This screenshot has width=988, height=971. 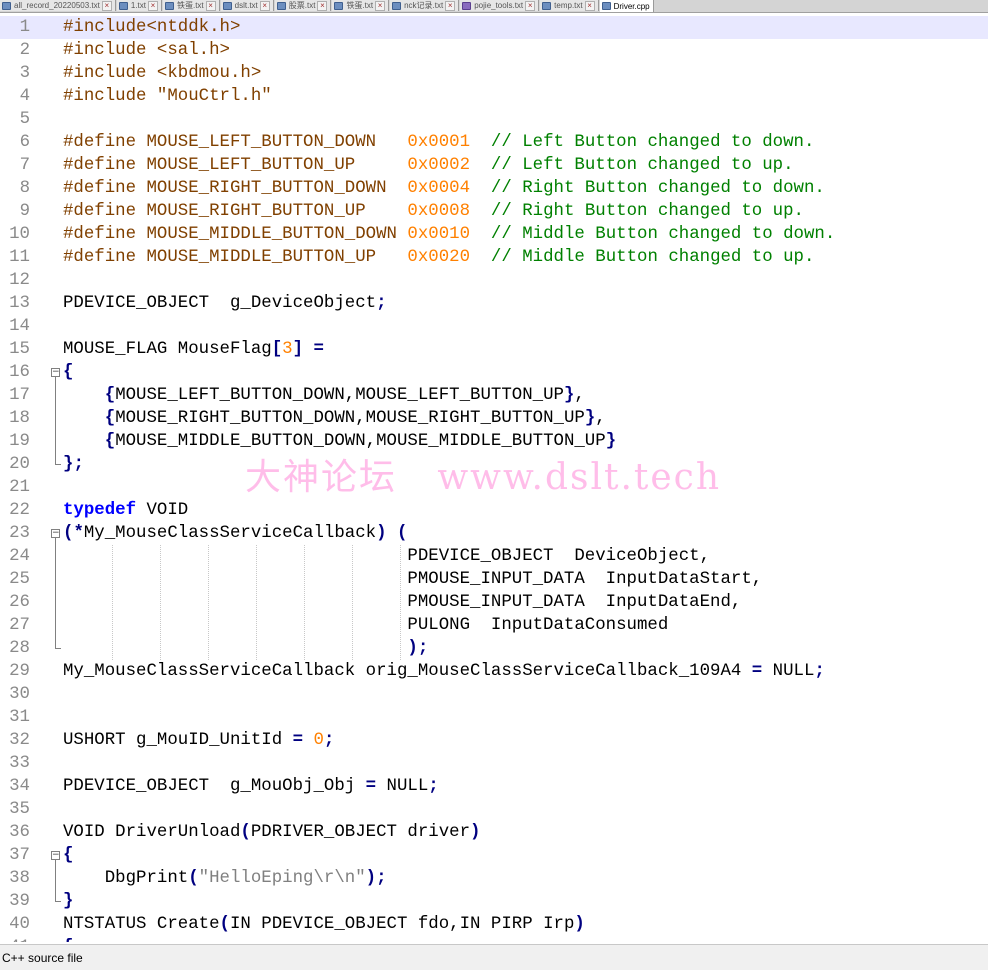 I want to click on code-line: 31, so click(x=494, y=717).